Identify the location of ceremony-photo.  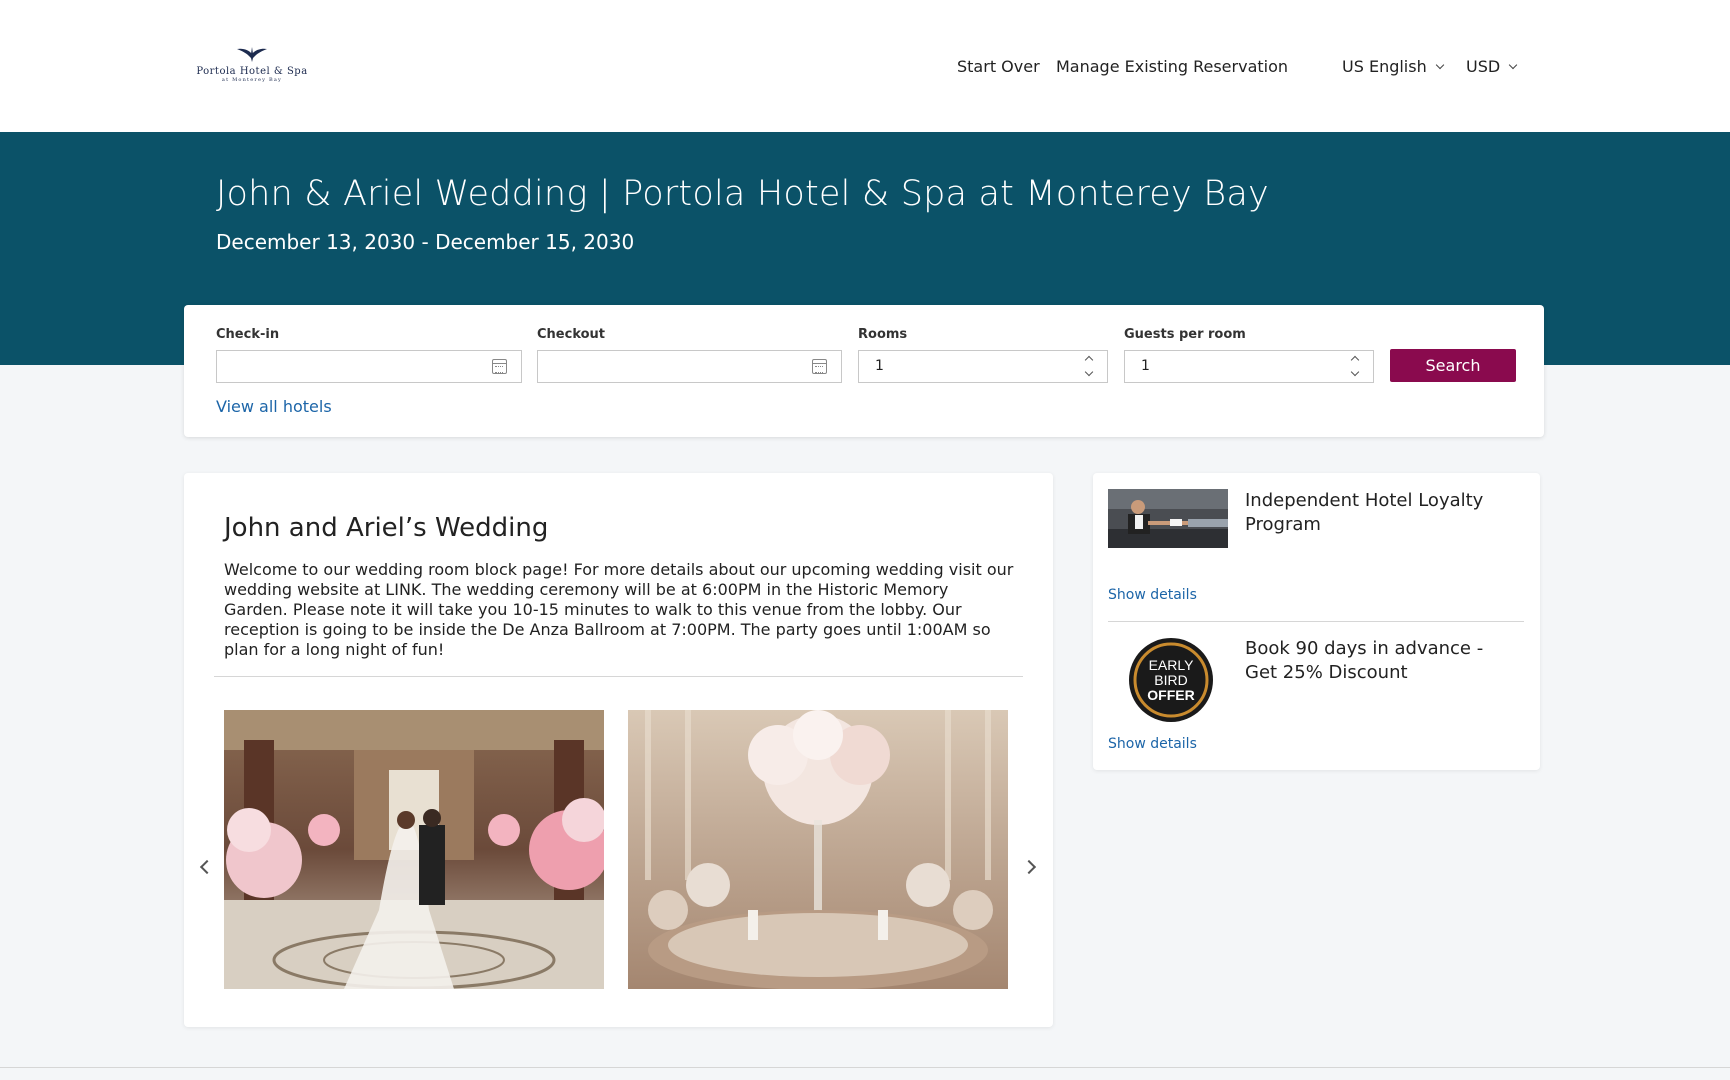
(414, 849).